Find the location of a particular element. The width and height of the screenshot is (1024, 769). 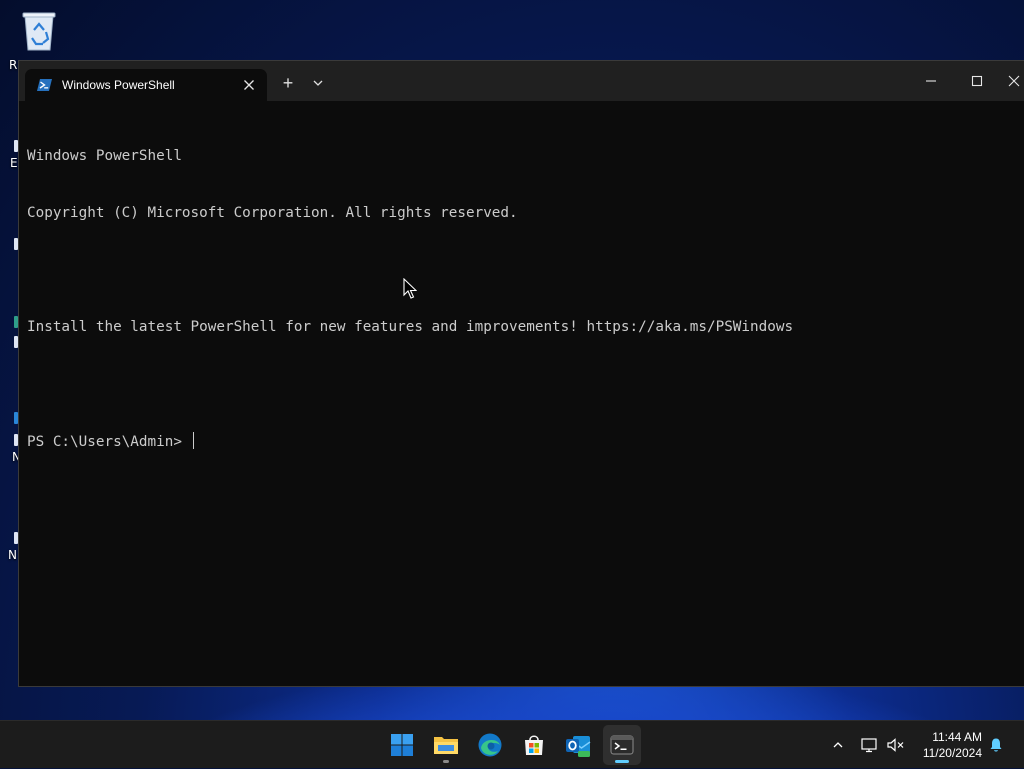

text-cursor is located at coordinates (193, 440).